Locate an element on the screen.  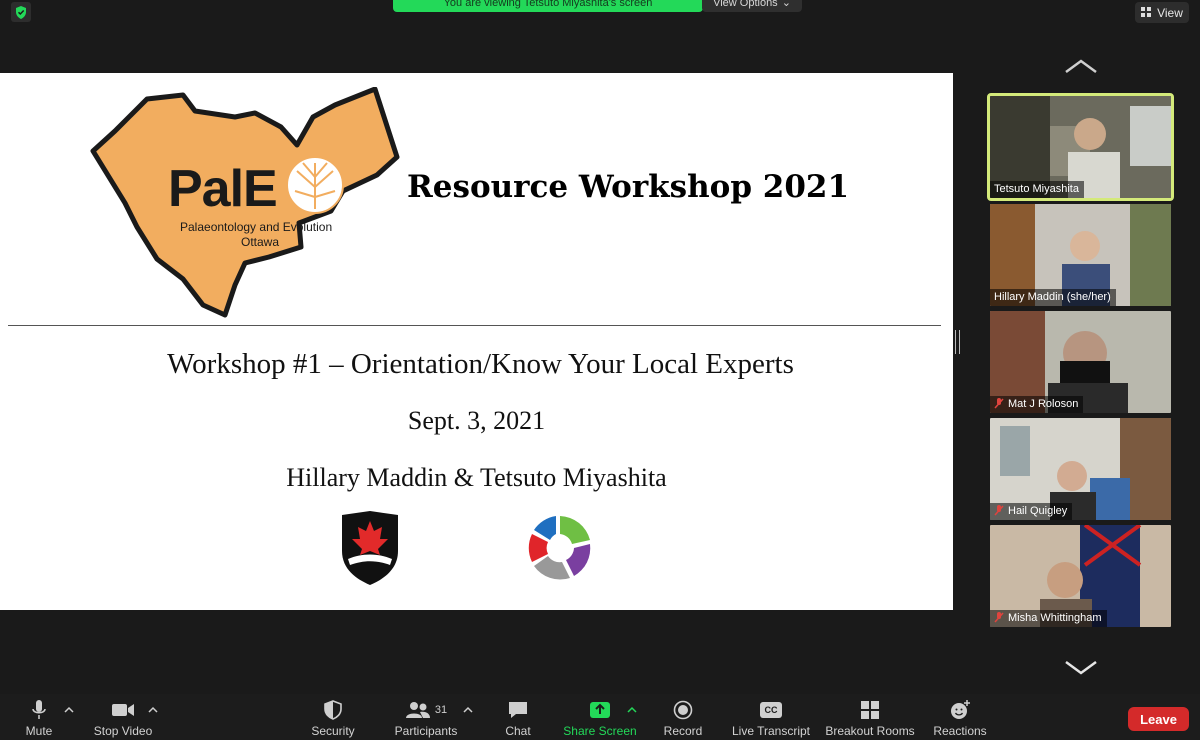
view-button-label: View is located at coordinates (1170, 12).